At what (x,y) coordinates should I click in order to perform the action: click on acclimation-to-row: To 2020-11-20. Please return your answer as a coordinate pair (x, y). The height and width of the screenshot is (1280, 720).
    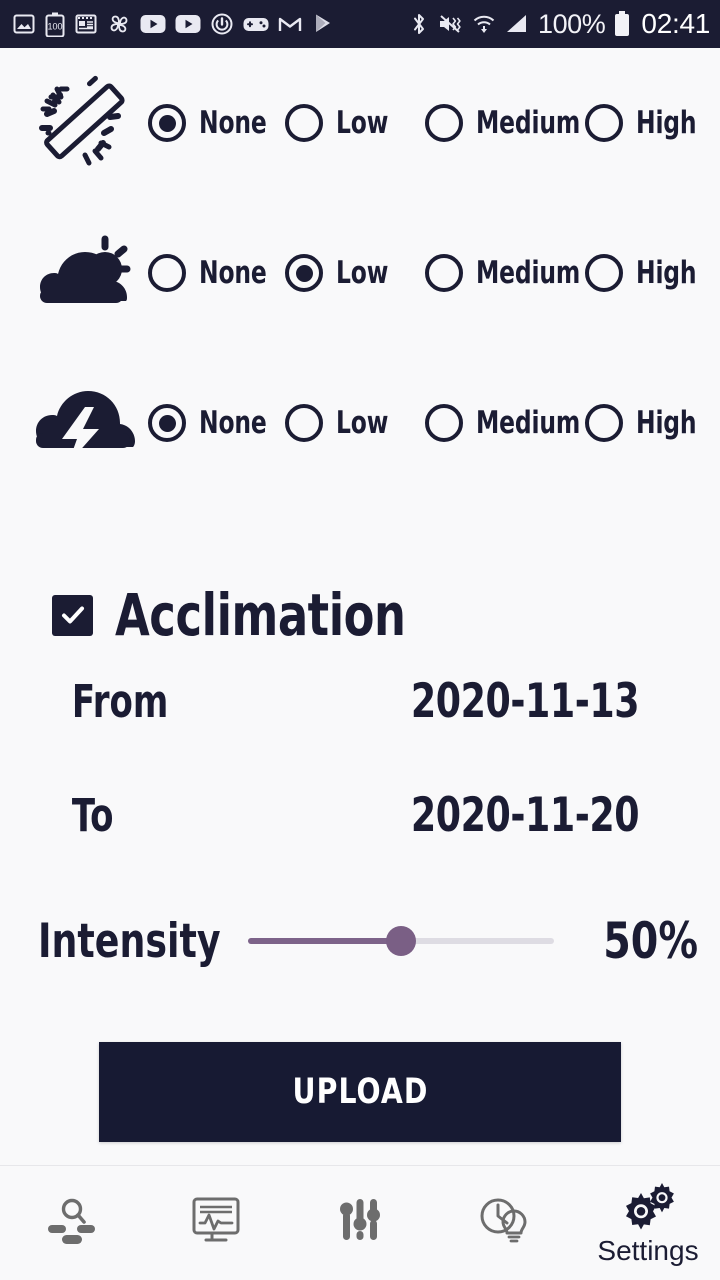
    Looking at the image, I should click on (360, 815).